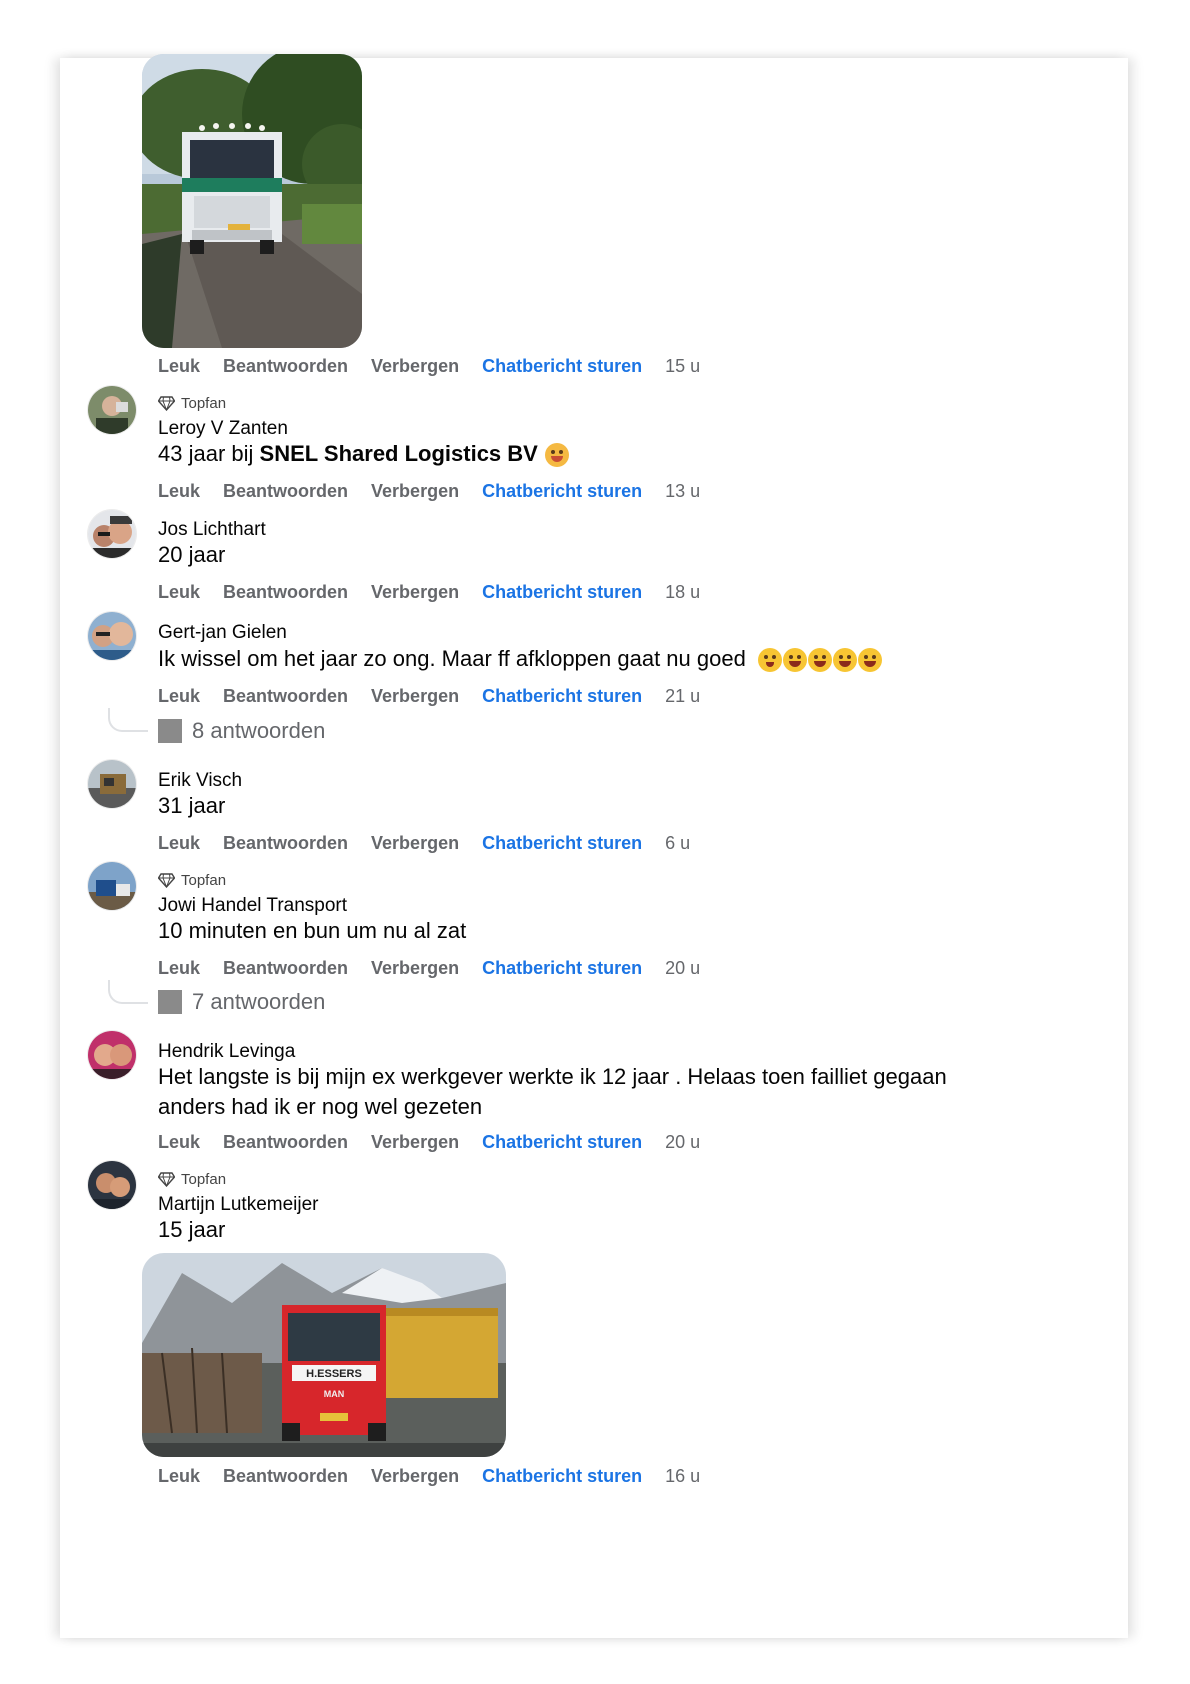 This screenshot has height=1684, width=1190. What do you see at coordinates (259, 730) in the screenshot?
I see `replies-count-label: 8 antwoorden` at bounding box center [259, 730].